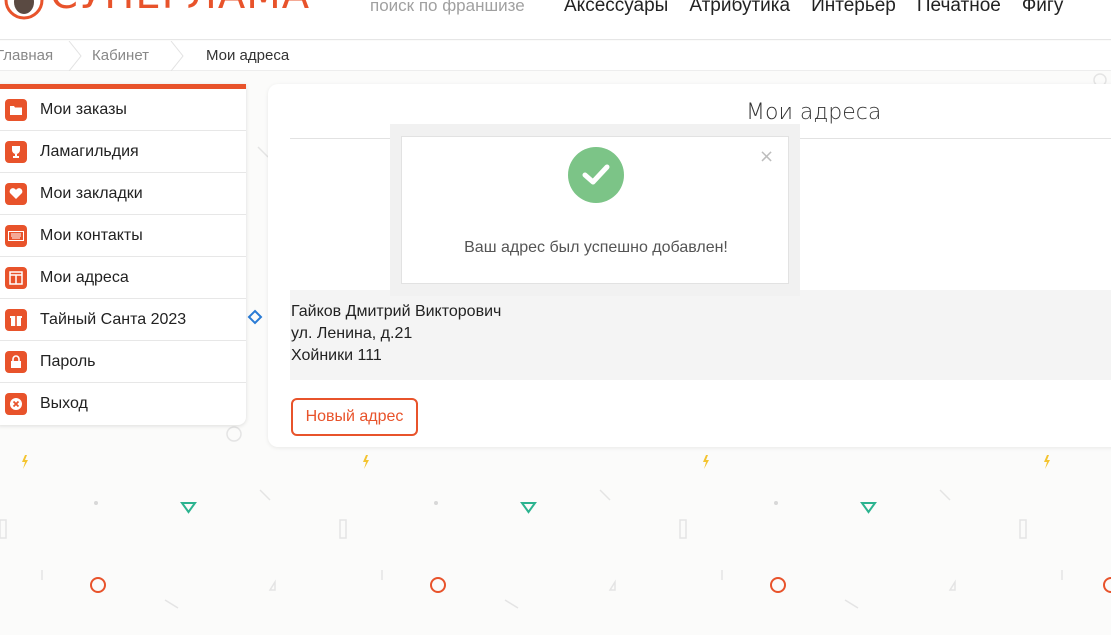  Describe the element at coordinates (120, 55) in the screenshot. I see `breadcrumb-cabinet: Кабинет` at that location.